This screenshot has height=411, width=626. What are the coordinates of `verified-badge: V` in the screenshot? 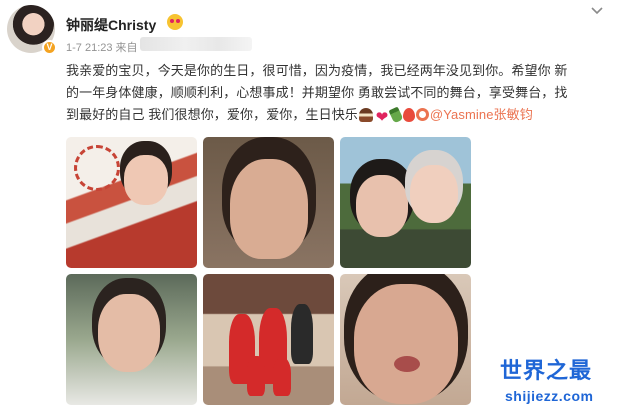 It's located at (49, 47).